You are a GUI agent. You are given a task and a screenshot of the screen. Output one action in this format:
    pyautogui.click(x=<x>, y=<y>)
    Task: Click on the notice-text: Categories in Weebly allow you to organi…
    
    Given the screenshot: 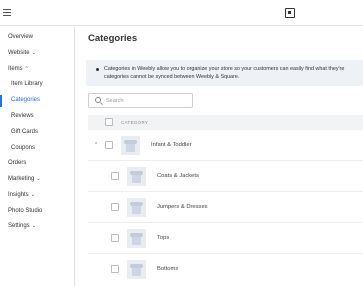 What is the action you would take?
    pyautogui.click(x=224, y=73)
    